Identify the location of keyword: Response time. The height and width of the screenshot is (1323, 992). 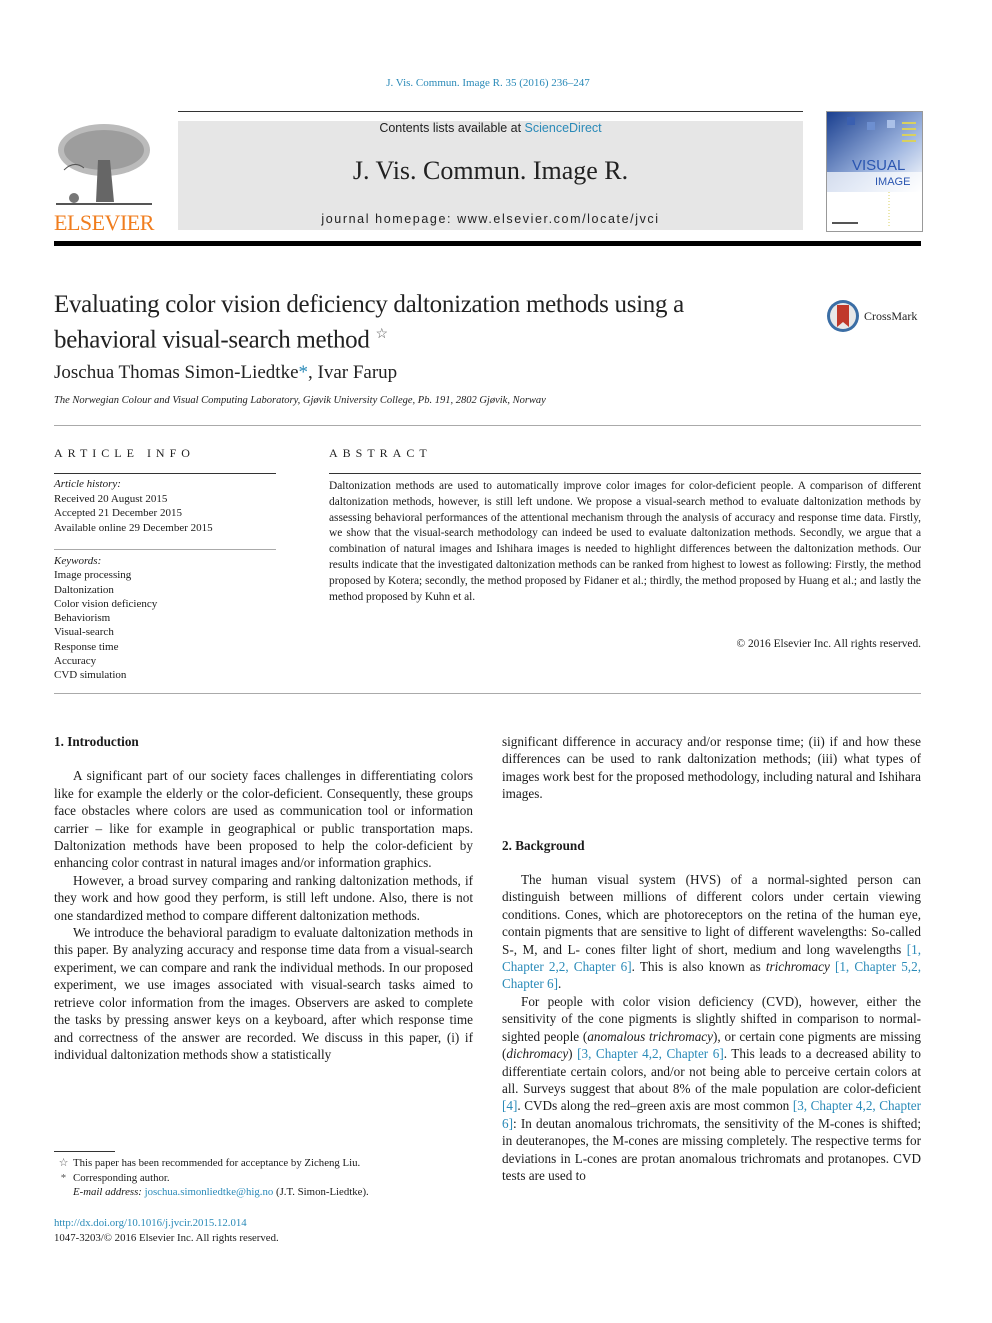
(86, 646).